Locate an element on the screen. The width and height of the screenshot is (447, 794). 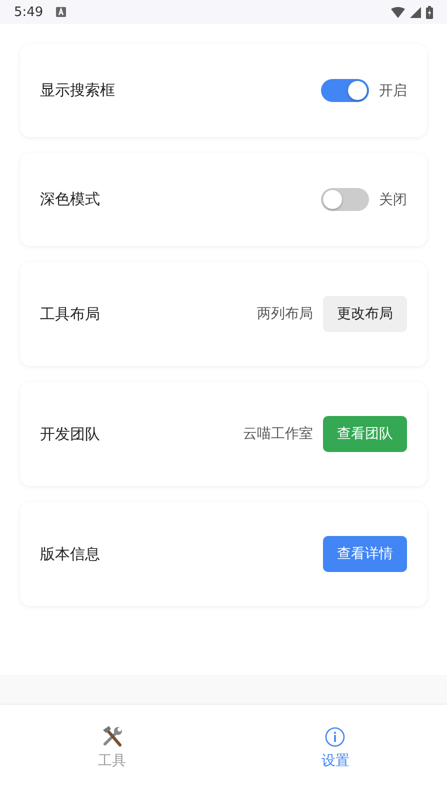
toggle-state: 关闭 is located at coordinates (393, 199).